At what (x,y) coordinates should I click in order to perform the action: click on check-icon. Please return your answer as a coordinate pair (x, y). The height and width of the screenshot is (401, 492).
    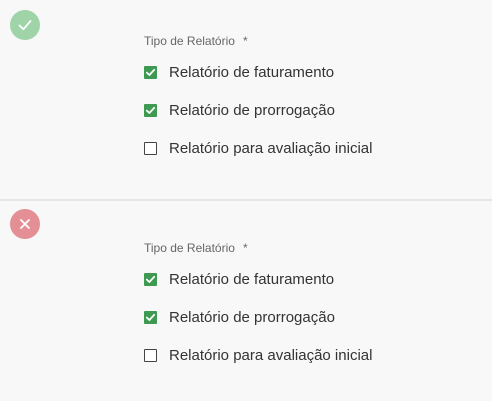
    Looking at the image, I should click on (25, 25).